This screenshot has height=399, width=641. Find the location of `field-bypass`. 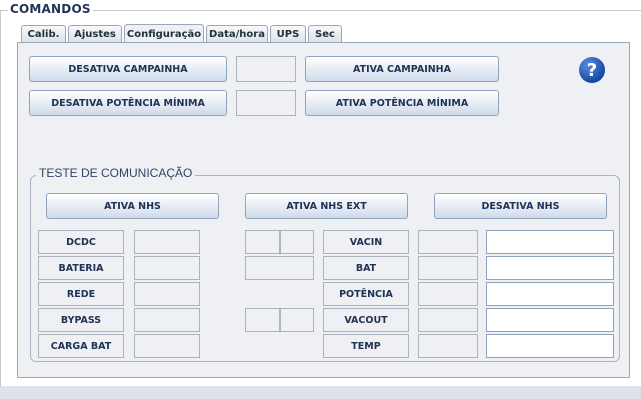

field-bypass is located at coordinates (167, 320).